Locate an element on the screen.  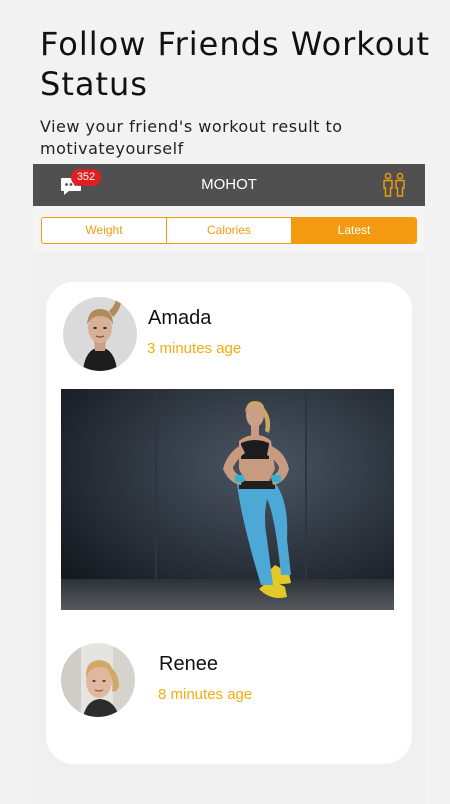
filter-tabs: Weight Calories Latest is located at coordinates (229, 230).